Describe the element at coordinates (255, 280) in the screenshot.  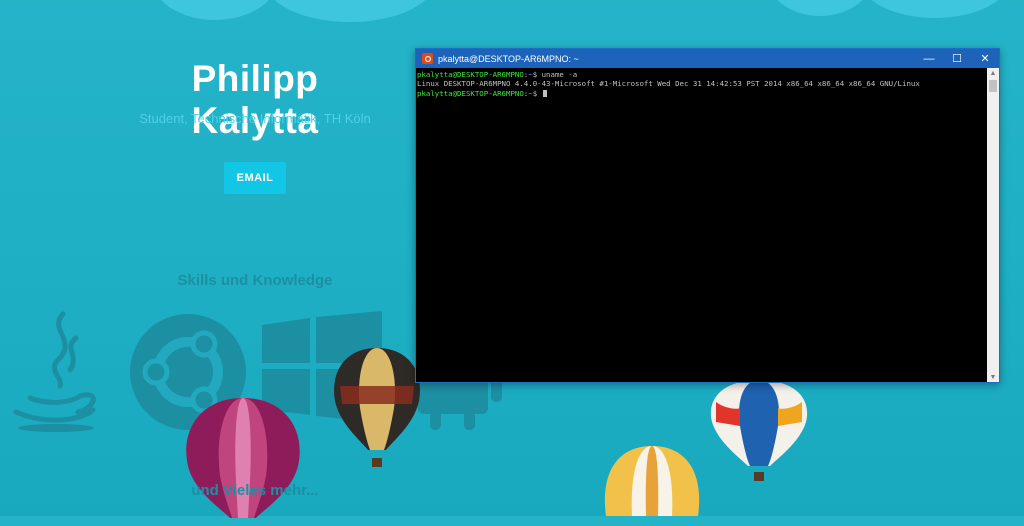
I see `skills-heading: Skills und Knowledge` at that location.